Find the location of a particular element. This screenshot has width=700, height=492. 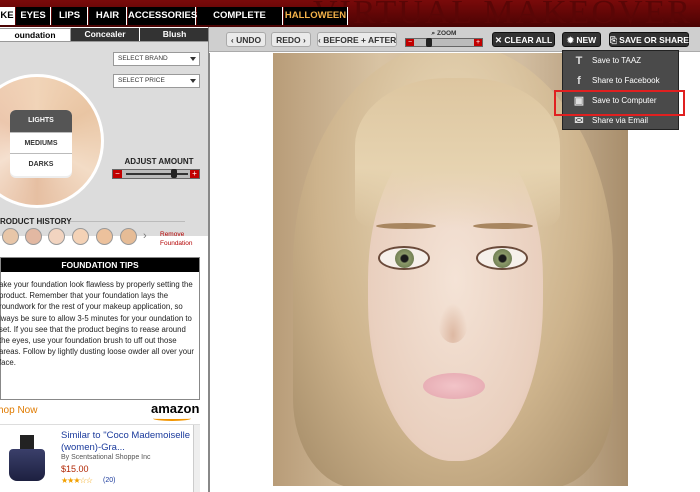

tab-makeup: KE is located at coordinates (7, 16).